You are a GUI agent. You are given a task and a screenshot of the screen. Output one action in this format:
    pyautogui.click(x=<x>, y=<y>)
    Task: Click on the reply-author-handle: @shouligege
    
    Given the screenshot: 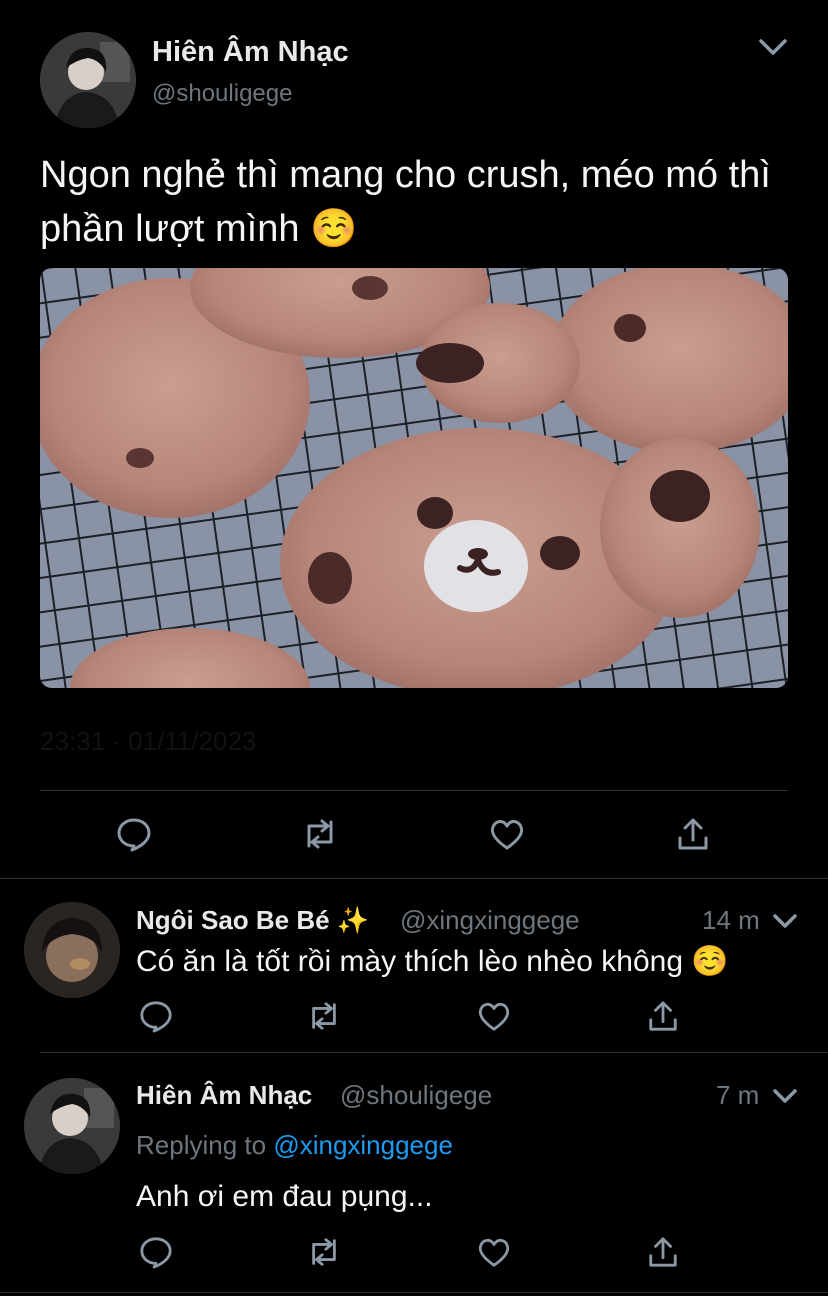 What is the action you would take?
    pyautogui.click(x=416, y=1095)
    